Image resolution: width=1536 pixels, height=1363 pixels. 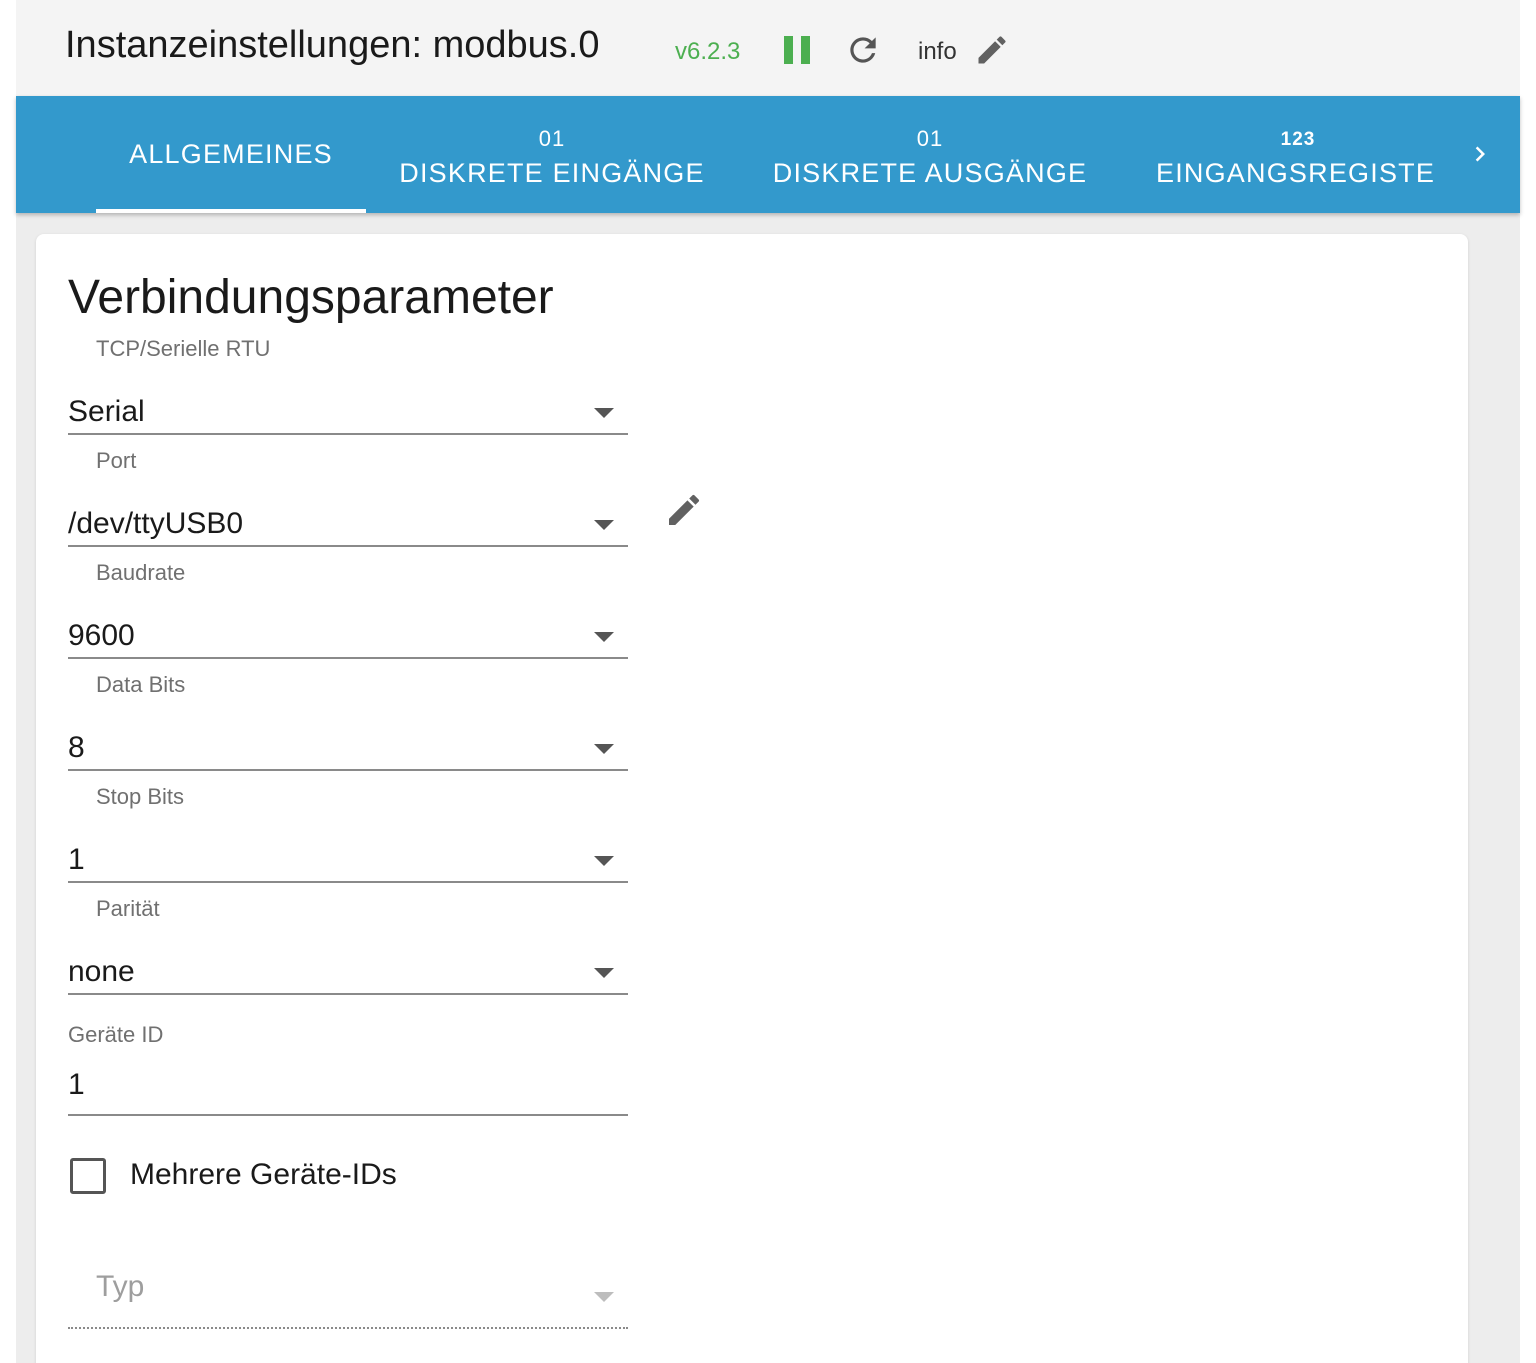 What do you see at coordinates (88, 1176) in the screenshot?
I see `checkbox-box` at bounding box center [88, 1176].